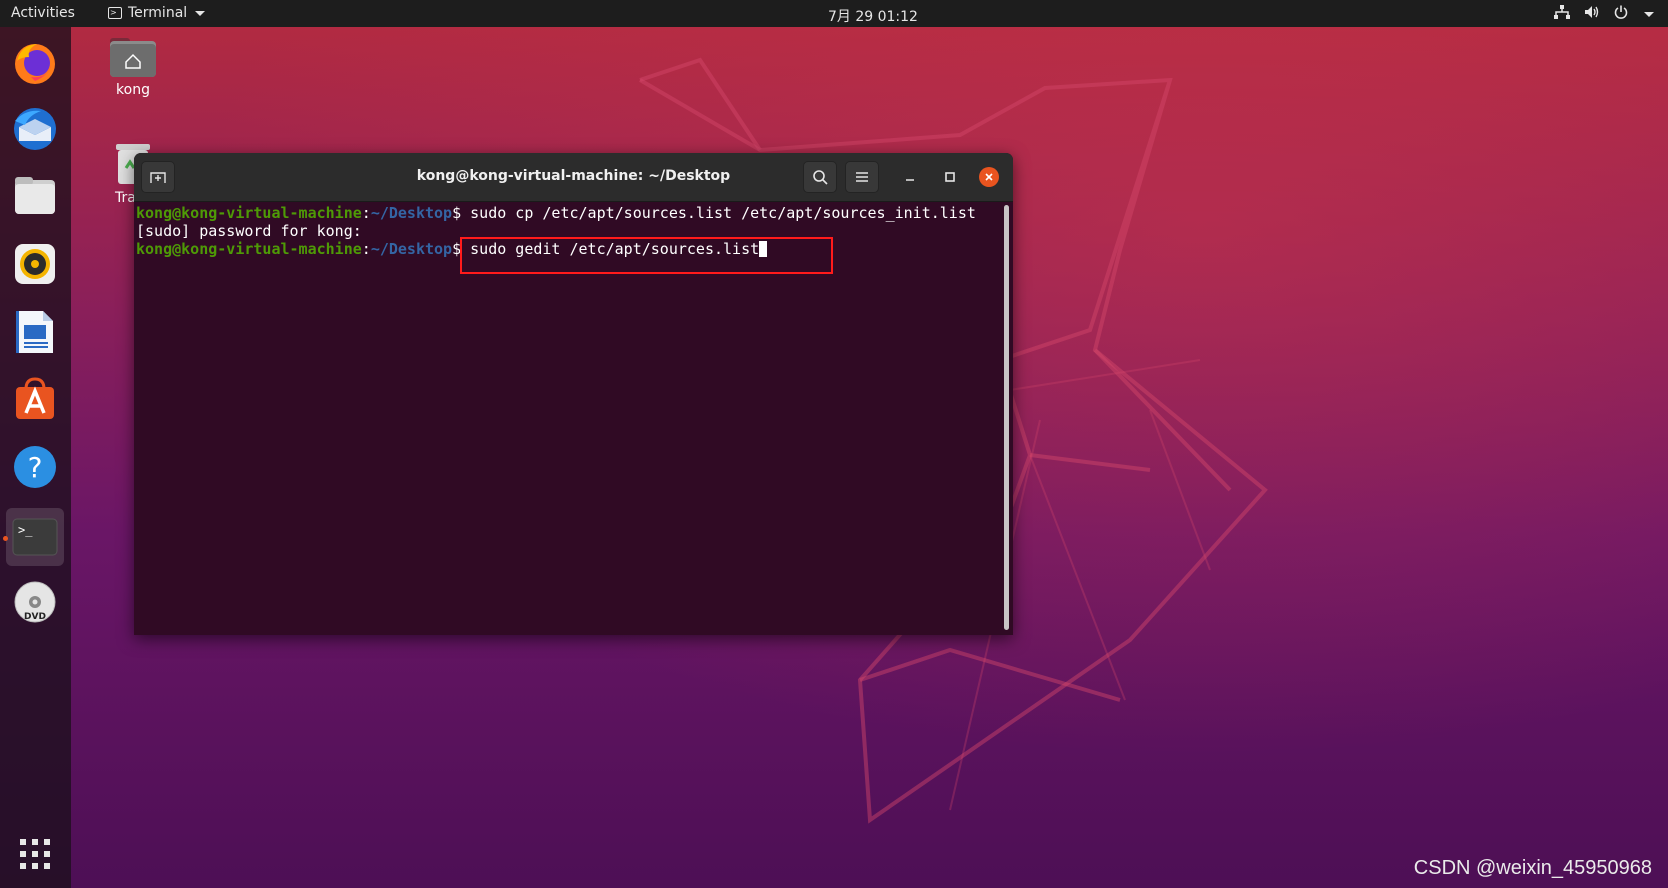  I want to click on highlight-annotation-box, so click(646, 255).